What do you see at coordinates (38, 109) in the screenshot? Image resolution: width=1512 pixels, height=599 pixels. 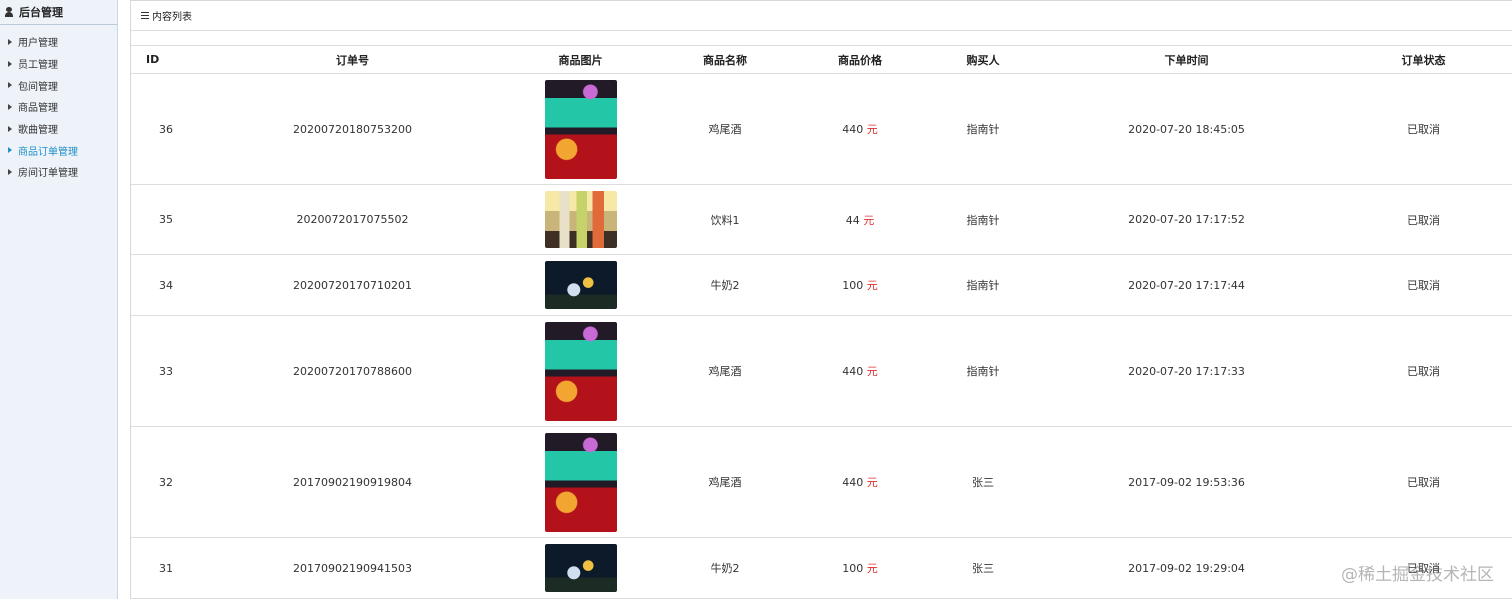 I see `sidebar-item-label: 商品管理` at bounding box center [38, 109].